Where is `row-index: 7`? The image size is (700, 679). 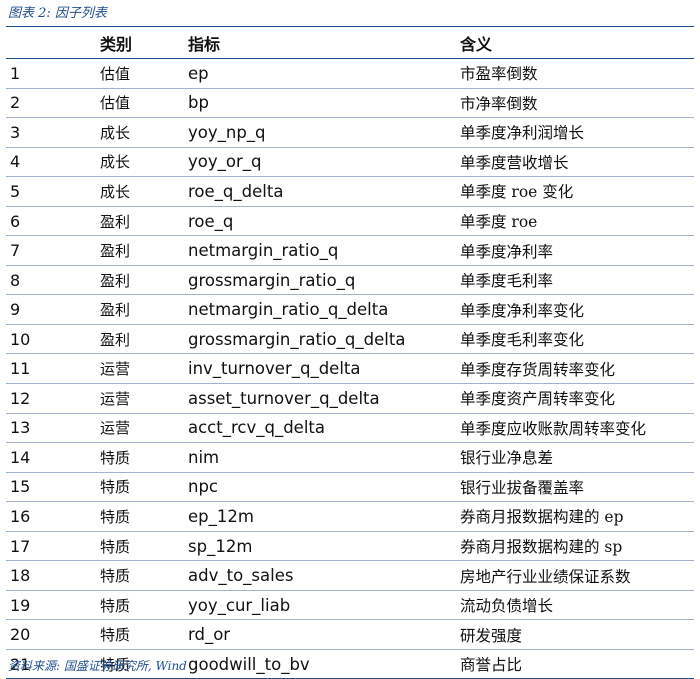 row-index: 7 is located at coordinates (15, 251).